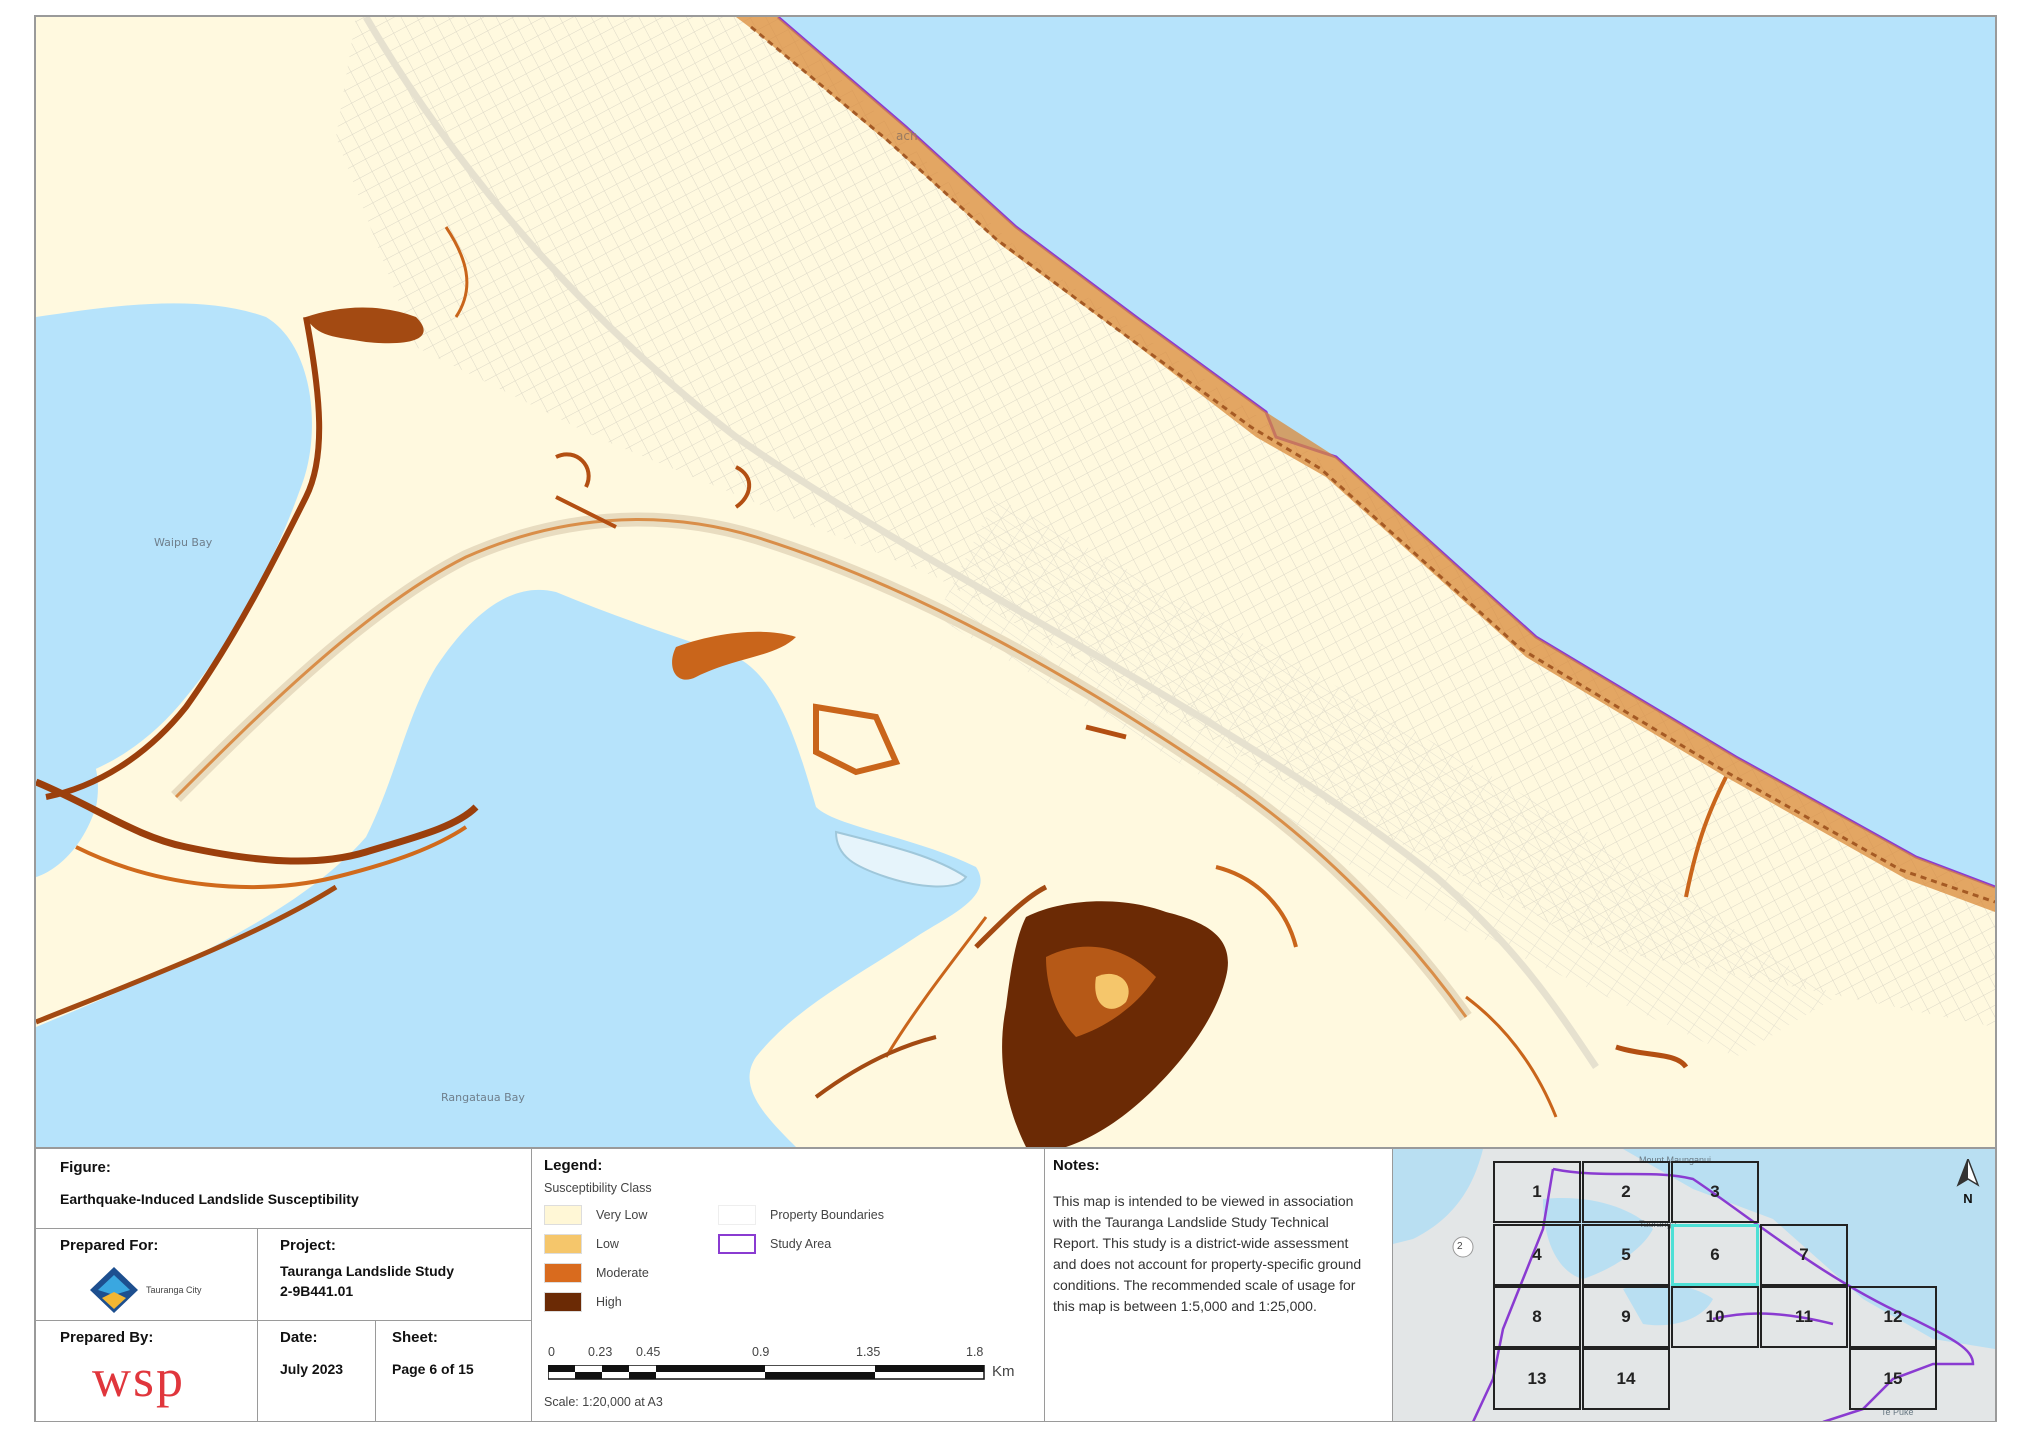 Image resolution: width=2025 pixels, height=1432 pixels. Describe the element at coordinates (114, 1290) in the screenshot. I see `tauranga-logo-icon` at that location.